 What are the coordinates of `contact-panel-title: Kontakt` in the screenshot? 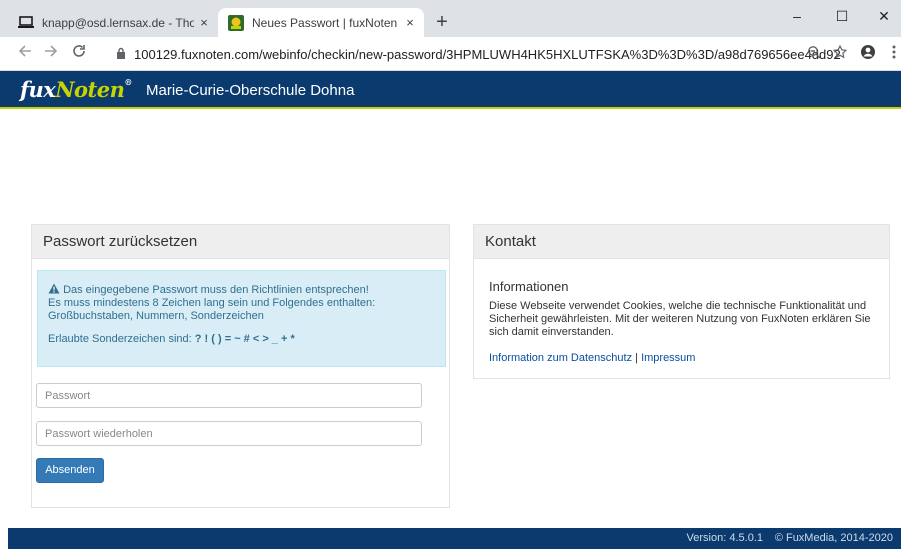 It's located at (681, 242).